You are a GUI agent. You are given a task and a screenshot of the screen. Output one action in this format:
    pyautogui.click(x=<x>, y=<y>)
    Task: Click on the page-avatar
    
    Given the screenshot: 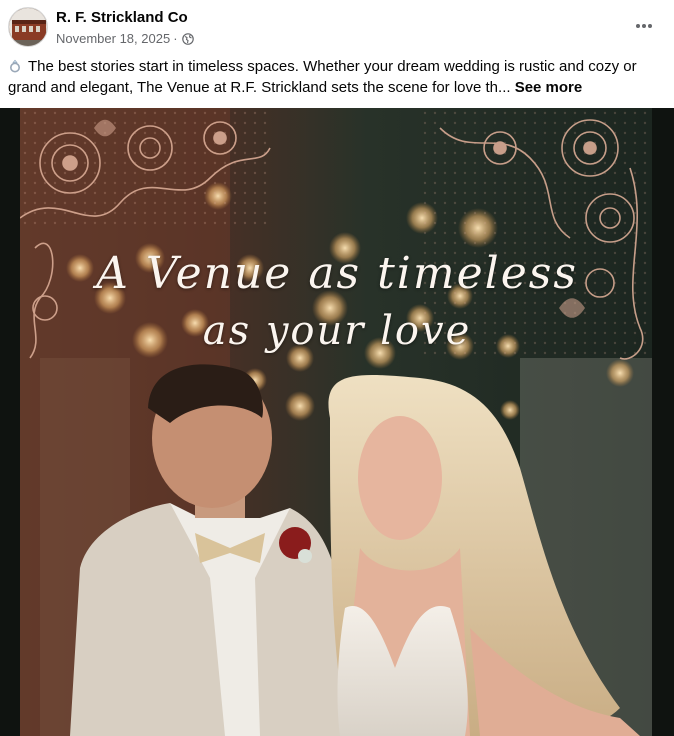 What is the action you would take?
    pyautogui.click(x=28, y=27)
    